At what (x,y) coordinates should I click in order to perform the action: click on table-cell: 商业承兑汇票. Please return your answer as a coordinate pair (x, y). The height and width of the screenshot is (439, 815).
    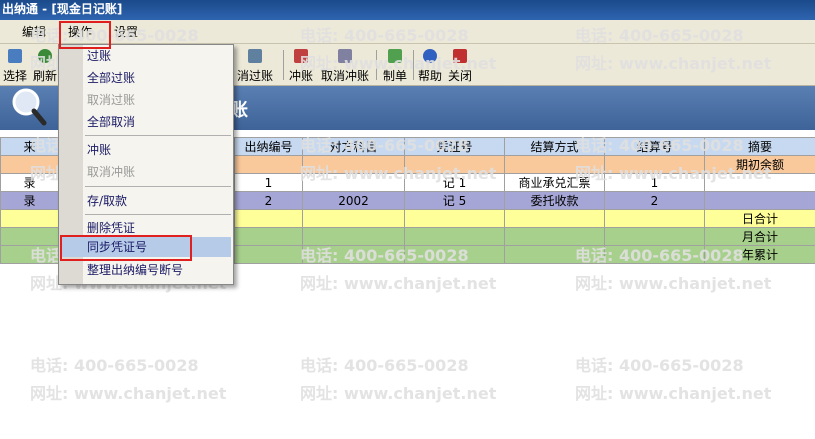
    Looking at the image, I should click on (554, 182).